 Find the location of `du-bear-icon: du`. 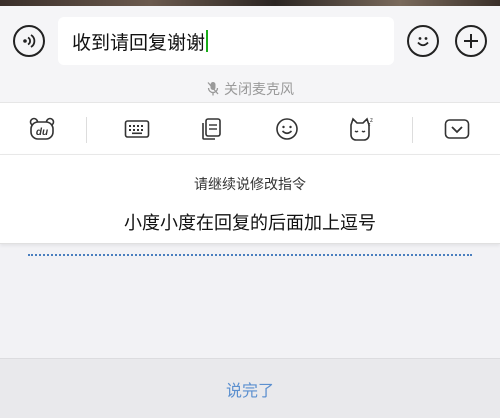

du-bear-icon: du is located at coordinates (42, 128).